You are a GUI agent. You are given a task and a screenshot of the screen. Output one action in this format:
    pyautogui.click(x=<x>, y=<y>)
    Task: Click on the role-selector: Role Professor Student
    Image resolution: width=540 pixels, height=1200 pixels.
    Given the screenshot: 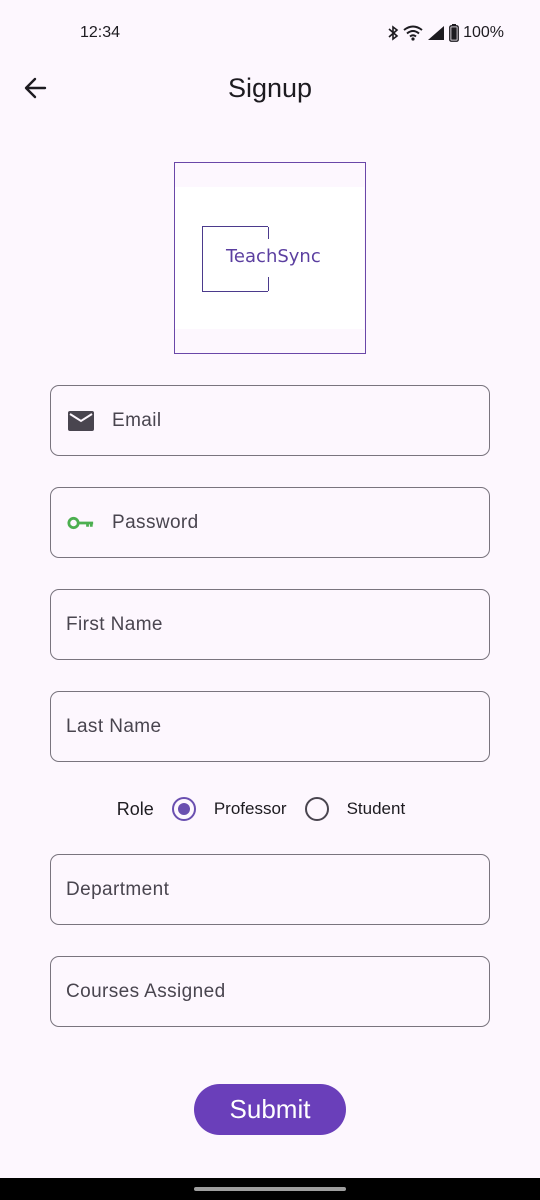 What is the action you would take?
    pyautogui.click(x=270, y=809)
    